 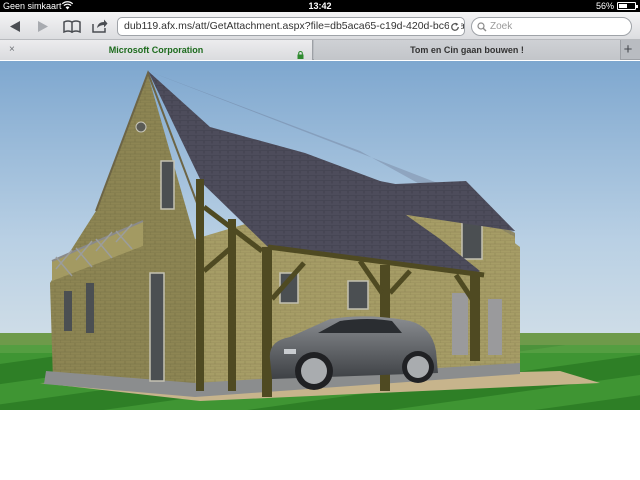 What do you see at coordinates (12, 50) in the screenshot?
I see `close-tab-button: ×` at bounding box center [12, 50].